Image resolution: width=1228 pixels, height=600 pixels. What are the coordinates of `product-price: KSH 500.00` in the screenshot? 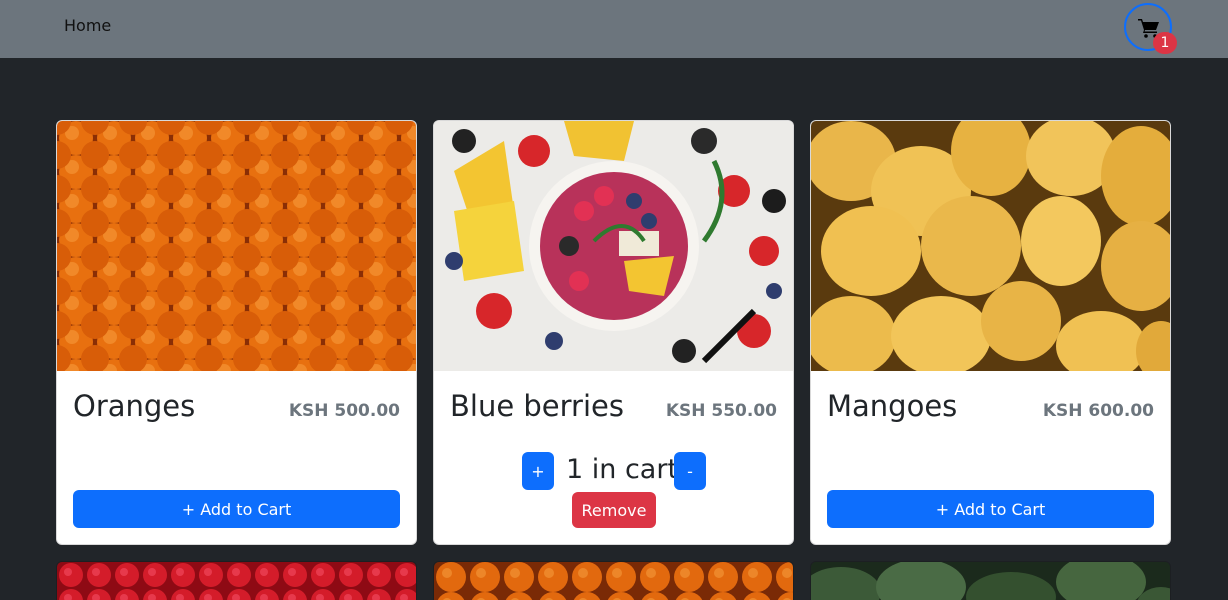 It's located at (344, 411).